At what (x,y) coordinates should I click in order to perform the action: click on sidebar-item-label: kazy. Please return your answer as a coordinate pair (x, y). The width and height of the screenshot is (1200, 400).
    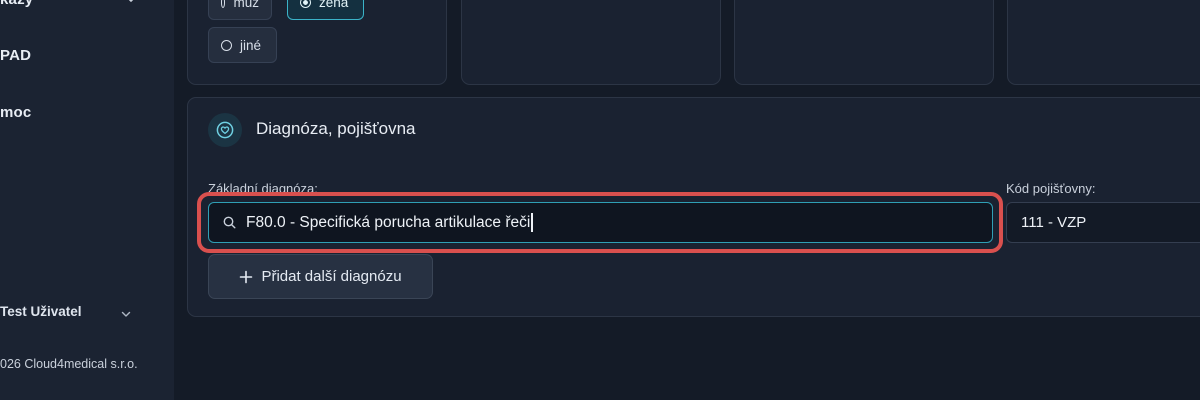
    Looking at the image, I should click on (16, 4).